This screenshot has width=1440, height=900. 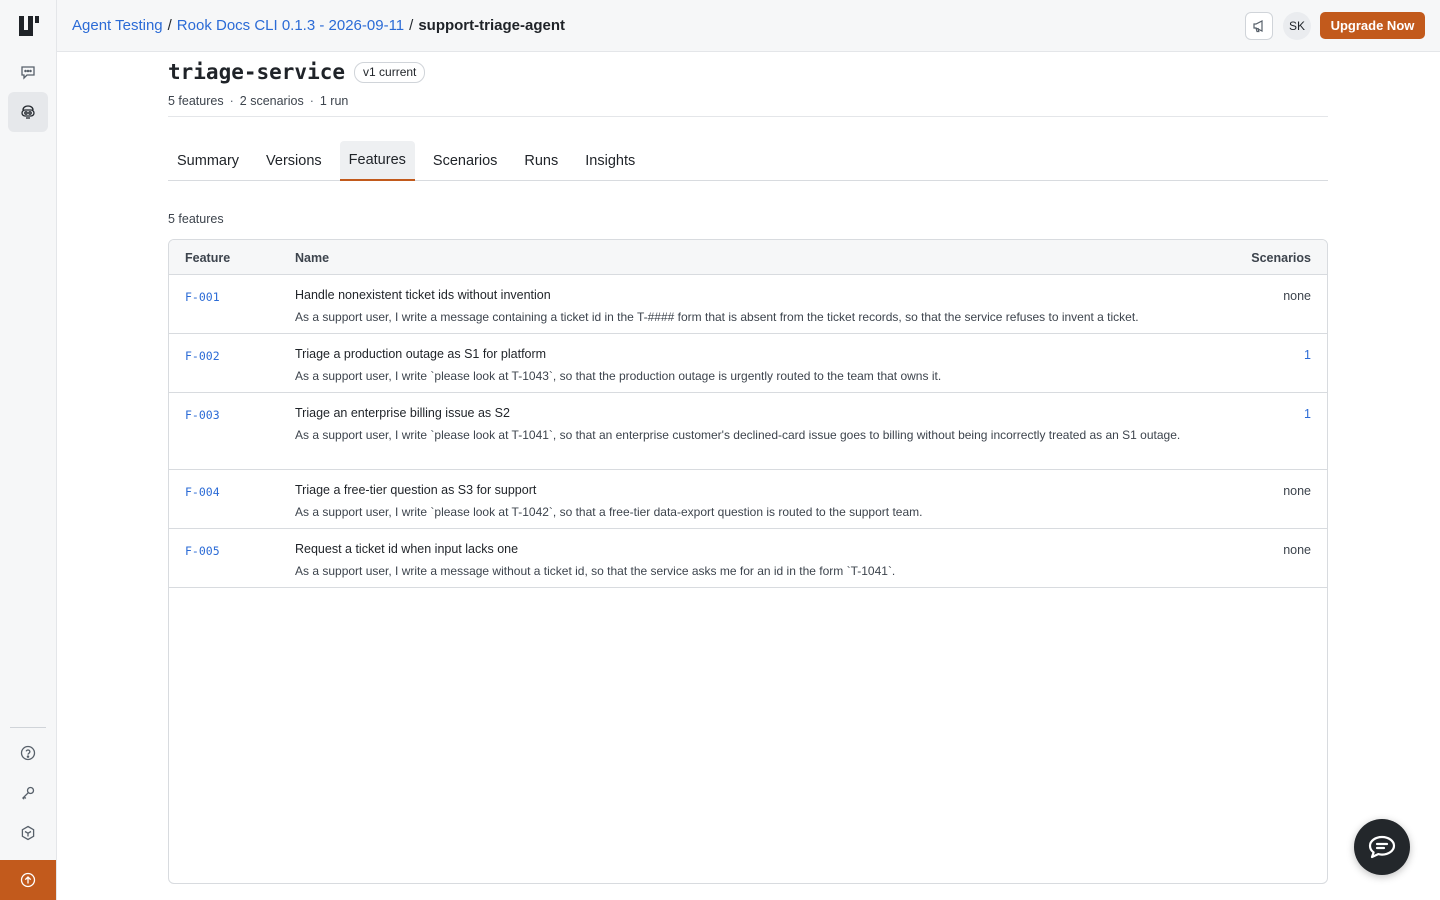 I want to click on column-header-name: Name, so click(x=312, y=258).